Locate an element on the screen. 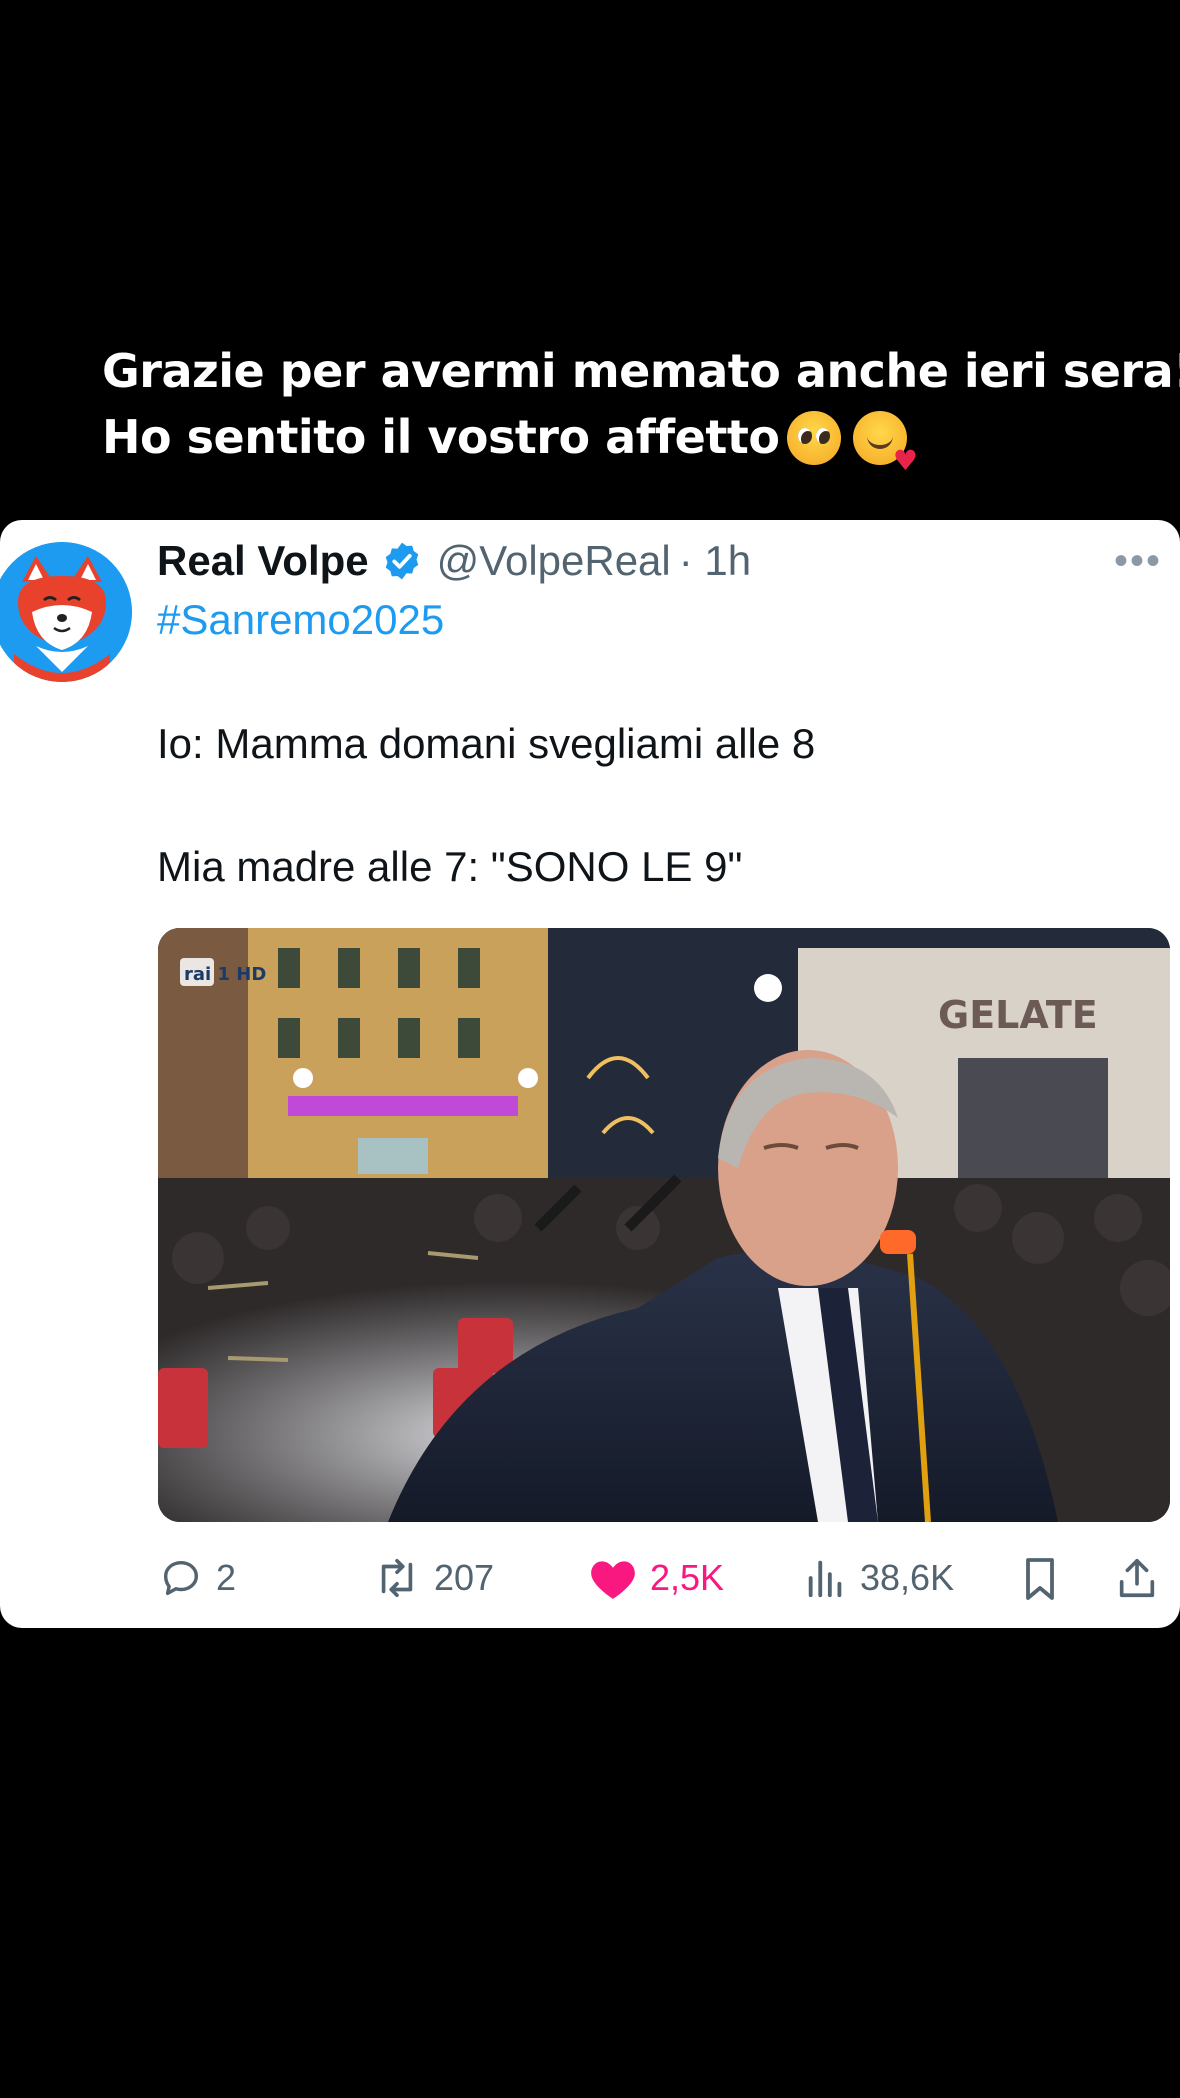 The image size is (1180, 2098). display-name: Real Volpe is located at coordinates (263, 561).